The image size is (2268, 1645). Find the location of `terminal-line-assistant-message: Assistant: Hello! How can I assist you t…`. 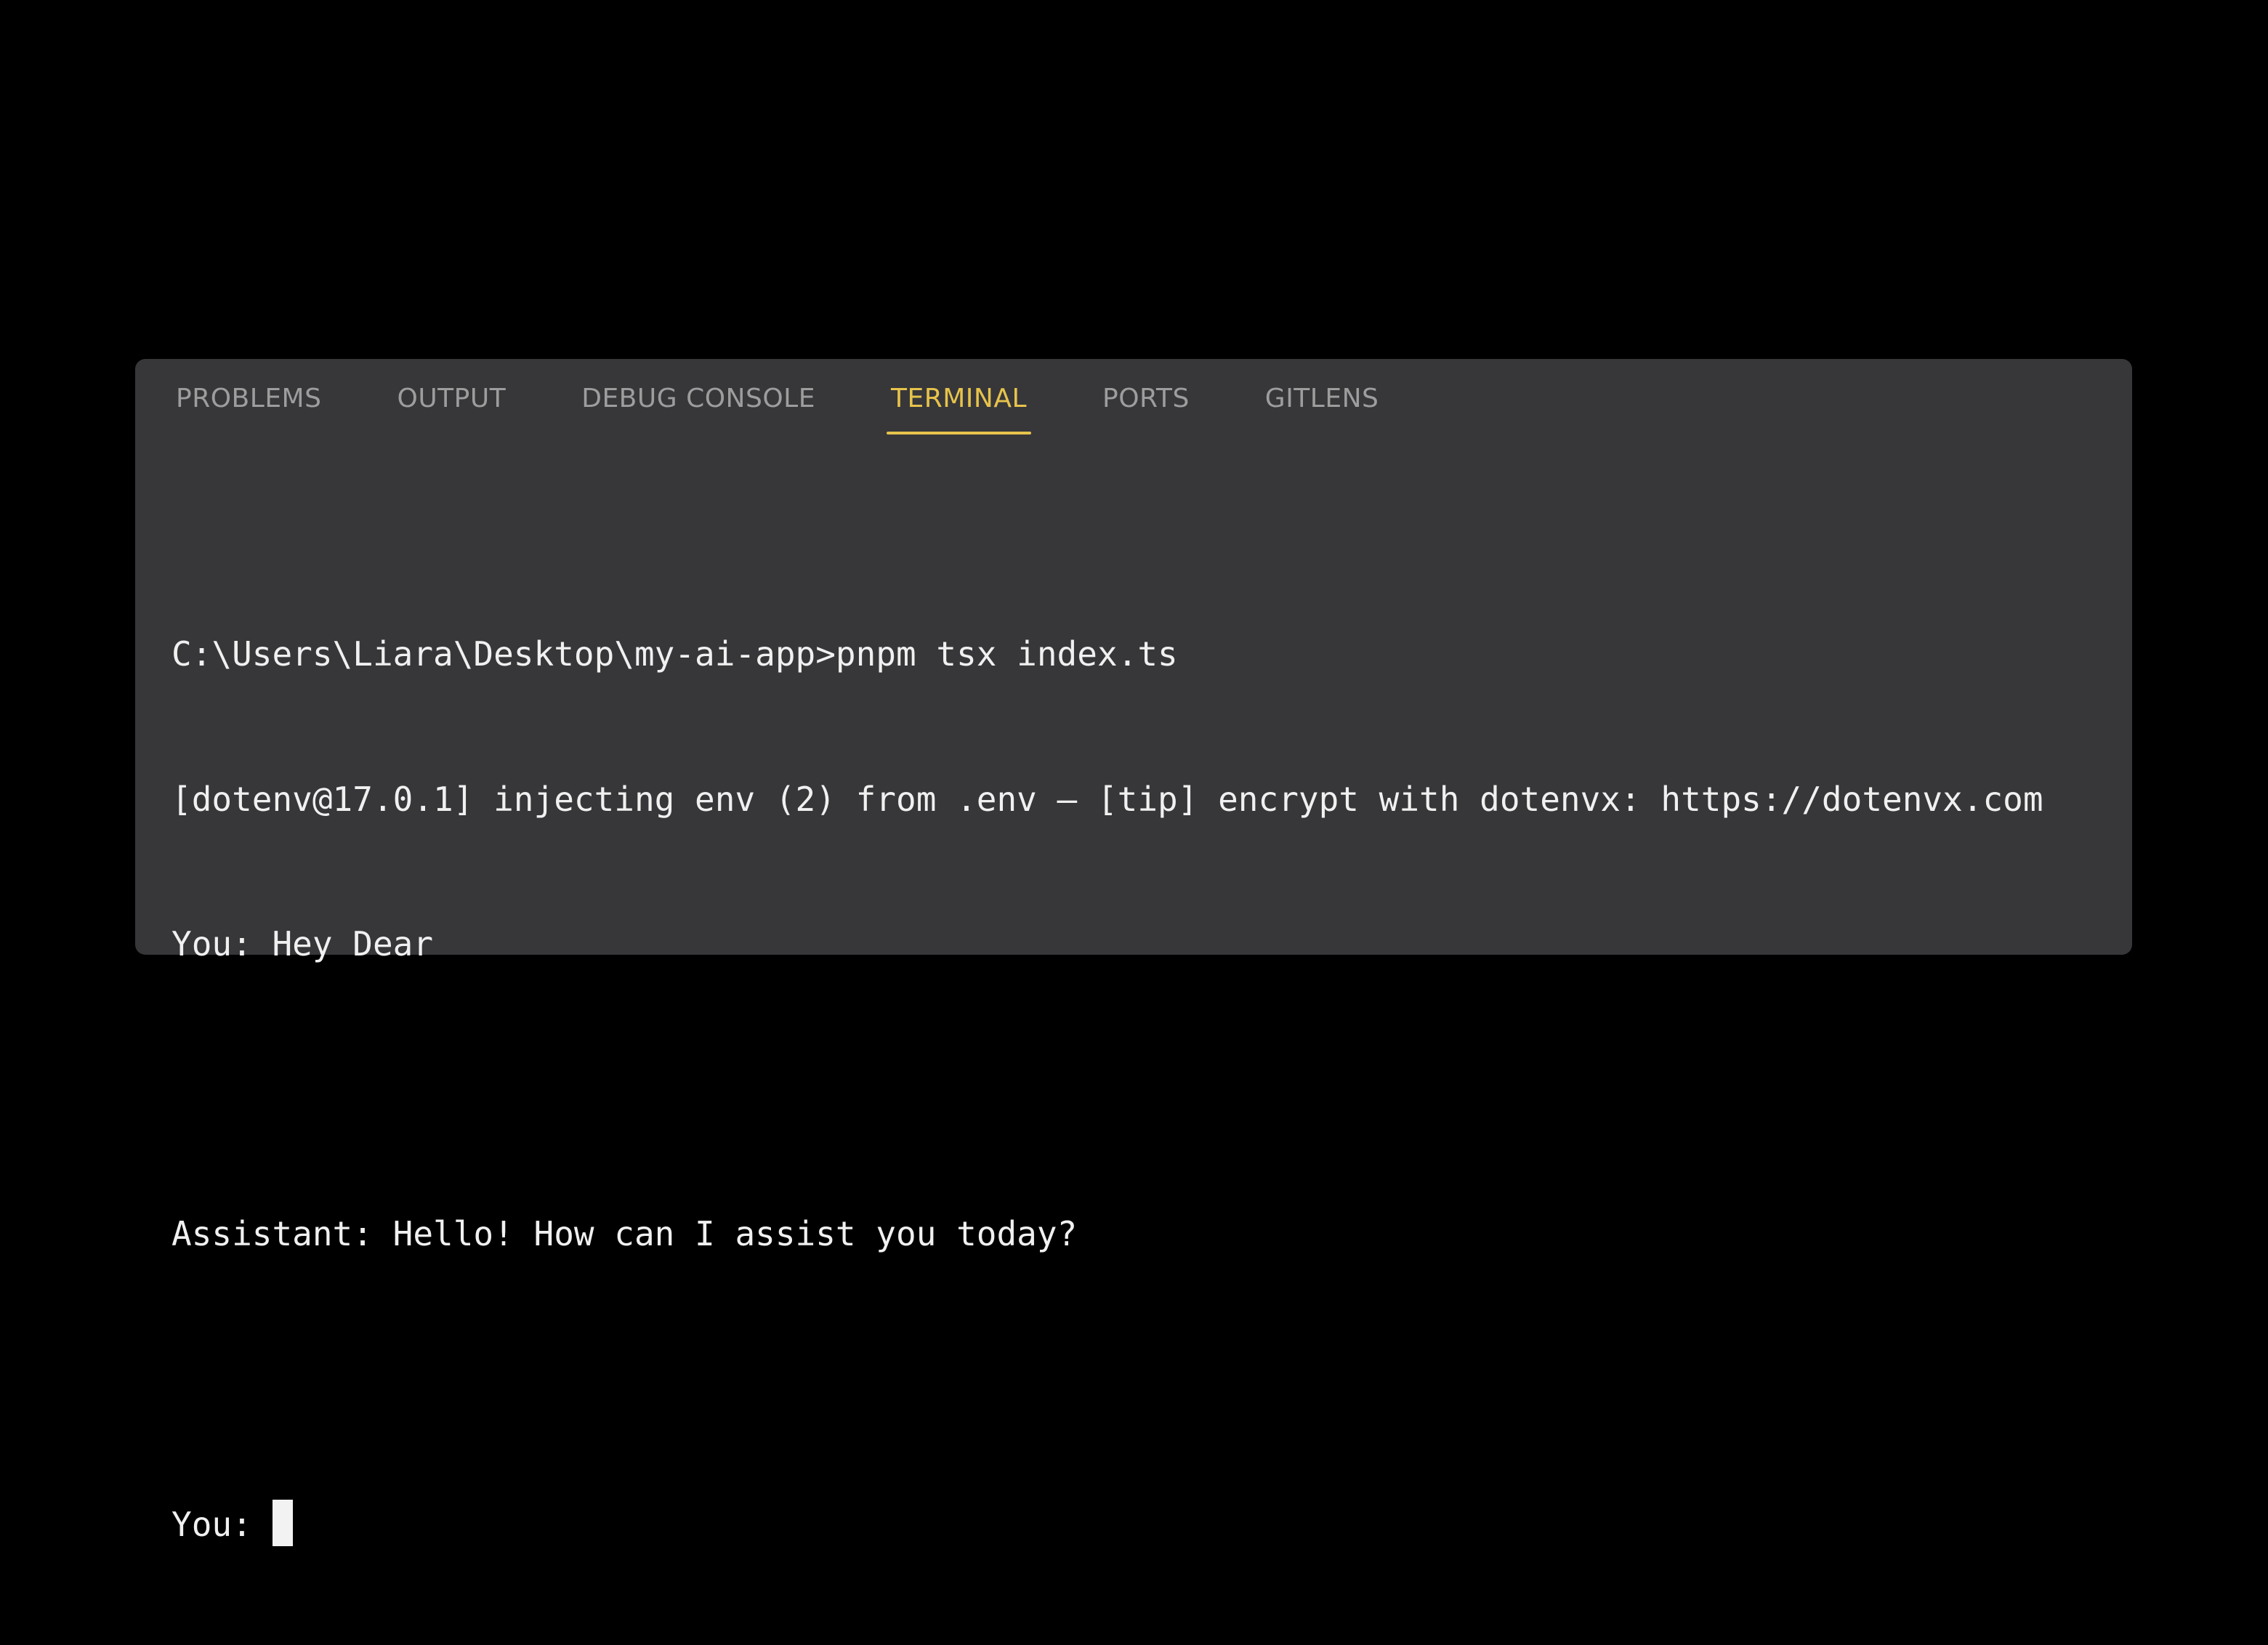

terminal-line-assistant-message: Assistant: Hello! How can I assist you t… is located at coordinates (624, 1233).